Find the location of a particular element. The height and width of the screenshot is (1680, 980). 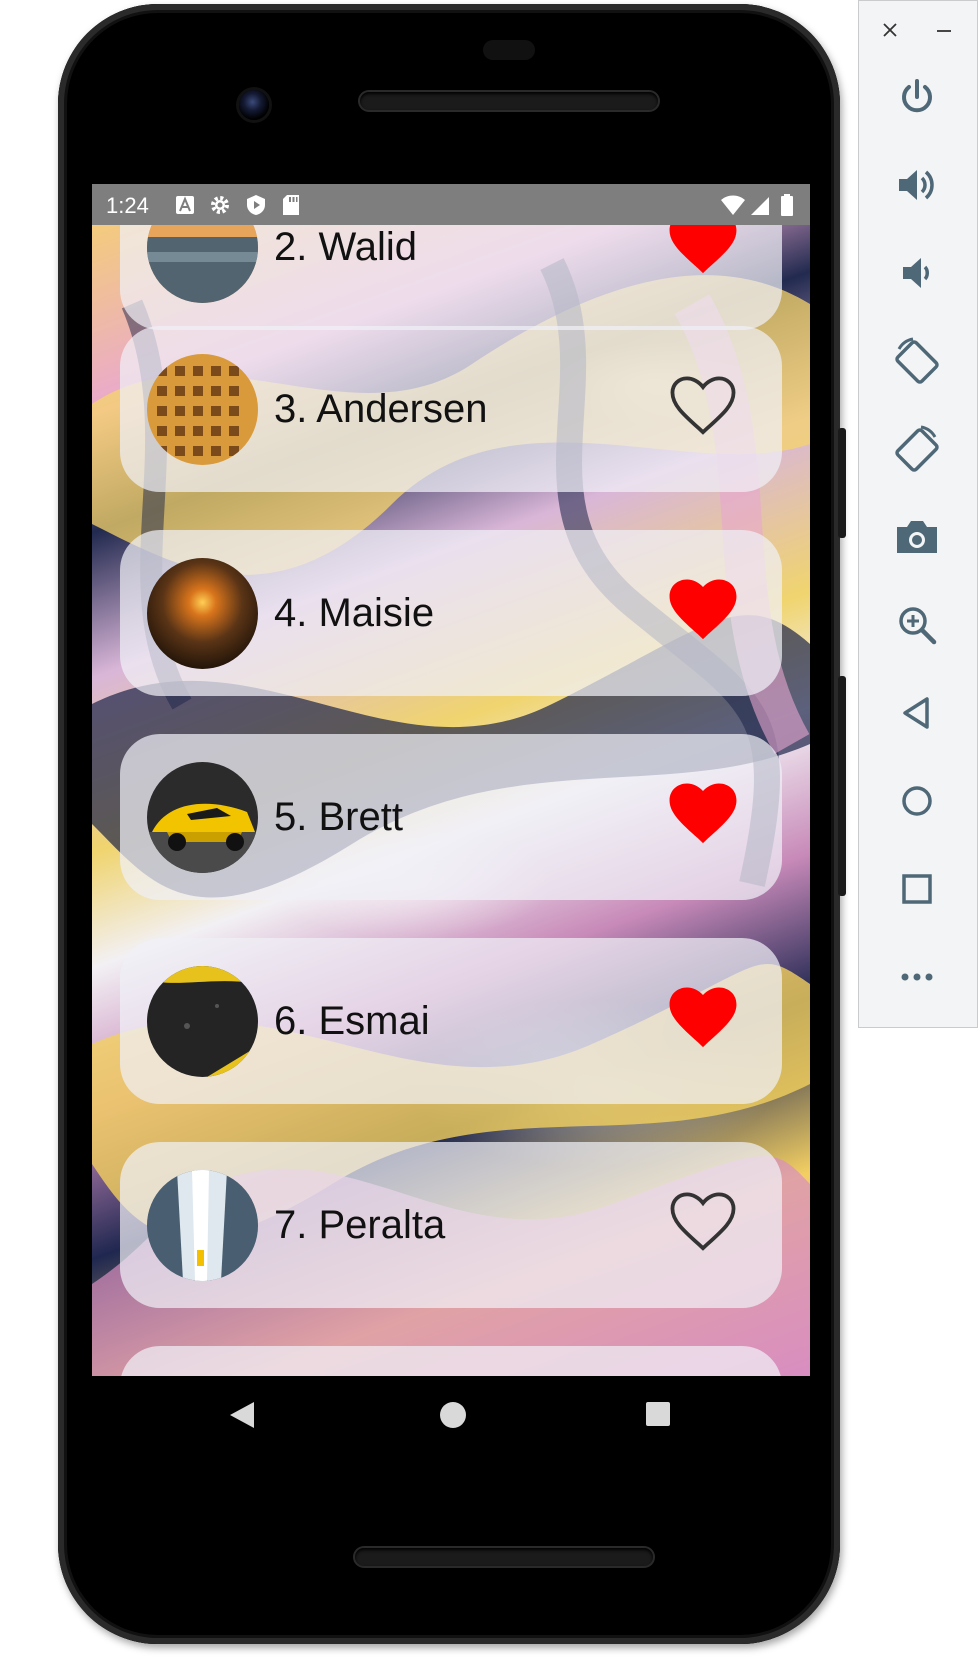

rotate-left-icon is located at coordinates (917, 361).